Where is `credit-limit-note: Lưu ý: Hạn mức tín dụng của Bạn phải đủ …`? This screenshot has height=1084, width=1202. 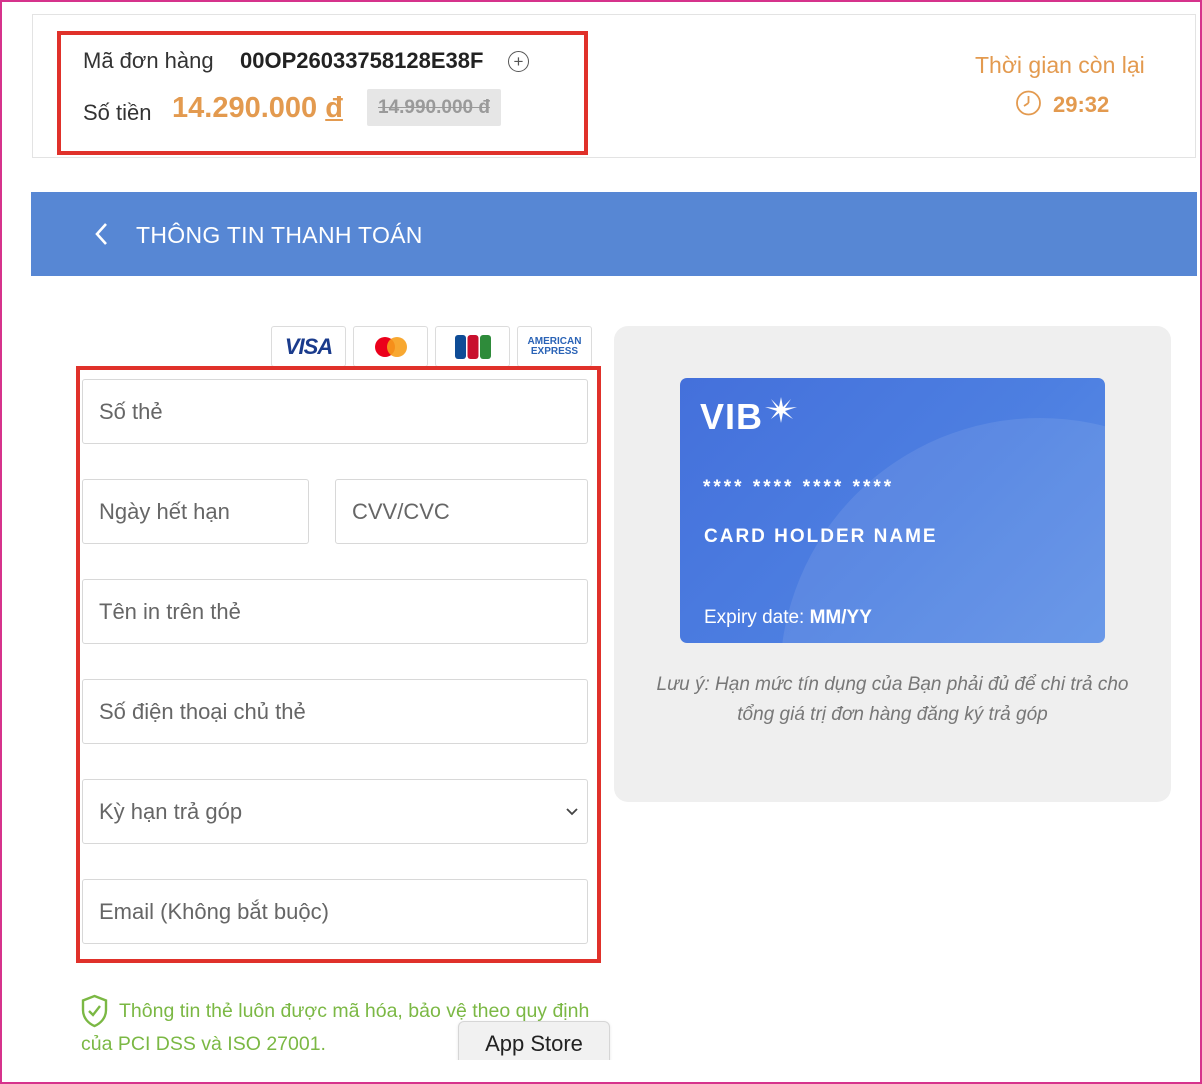
credit-limit-note: Lưu ý: Hạn mức tín dụng của Bạn phải đủ … is located at coordinates (892, 699).